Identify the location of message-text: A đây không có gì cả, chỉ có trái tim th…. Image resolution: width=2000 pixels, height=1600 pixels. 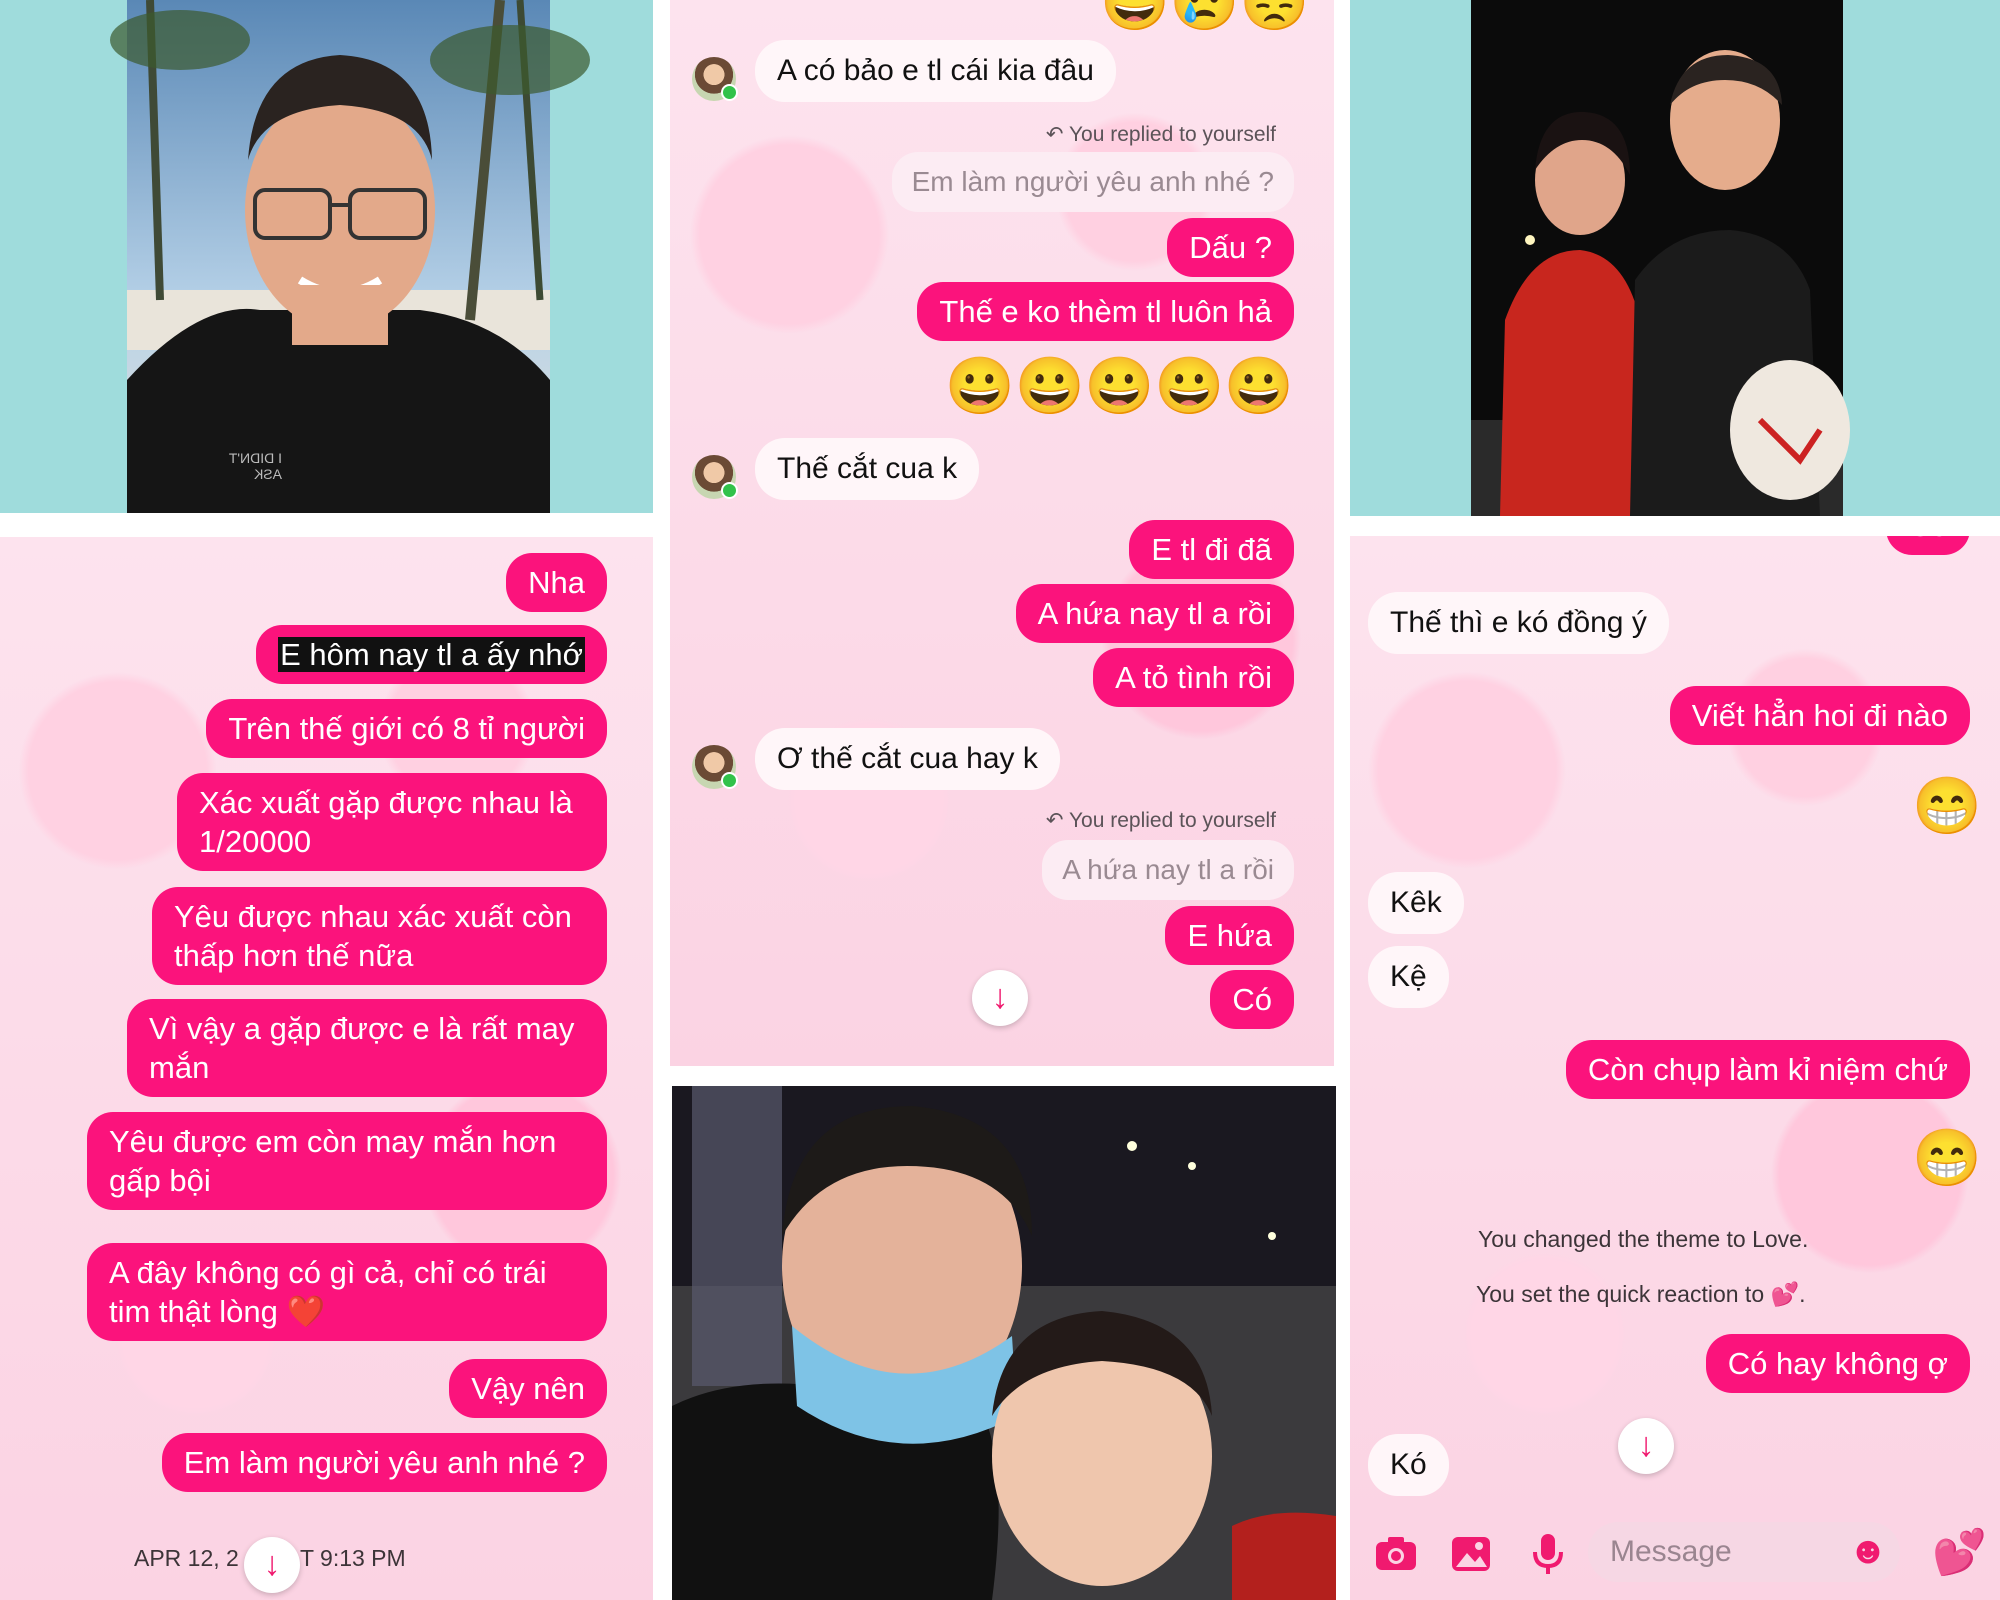
(328, 1292).